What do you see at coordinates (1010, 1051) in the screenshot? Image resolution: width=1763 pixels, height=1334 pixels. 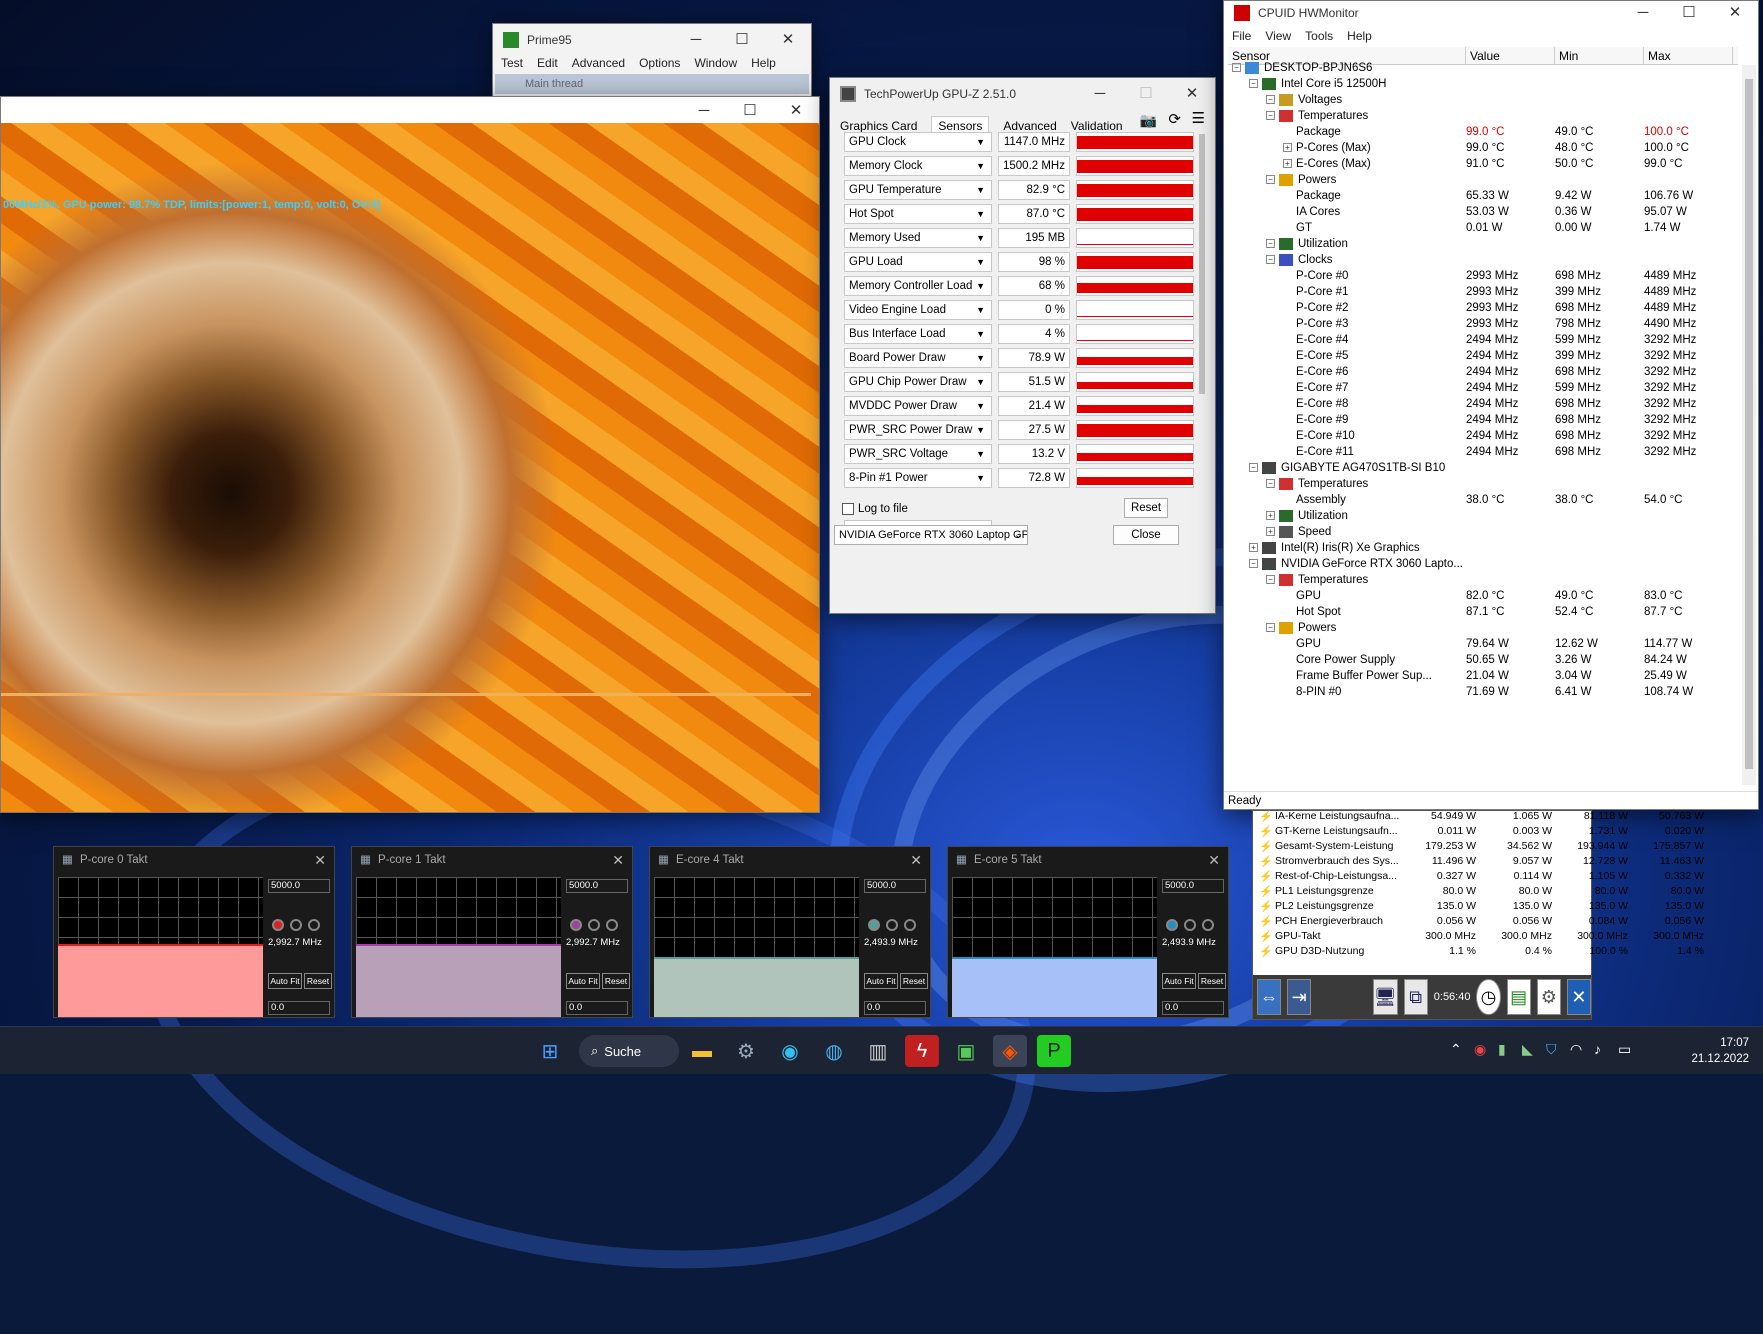 I see `furmark-taskbar-icon: ◈` at bounding box center [1010, 1051].